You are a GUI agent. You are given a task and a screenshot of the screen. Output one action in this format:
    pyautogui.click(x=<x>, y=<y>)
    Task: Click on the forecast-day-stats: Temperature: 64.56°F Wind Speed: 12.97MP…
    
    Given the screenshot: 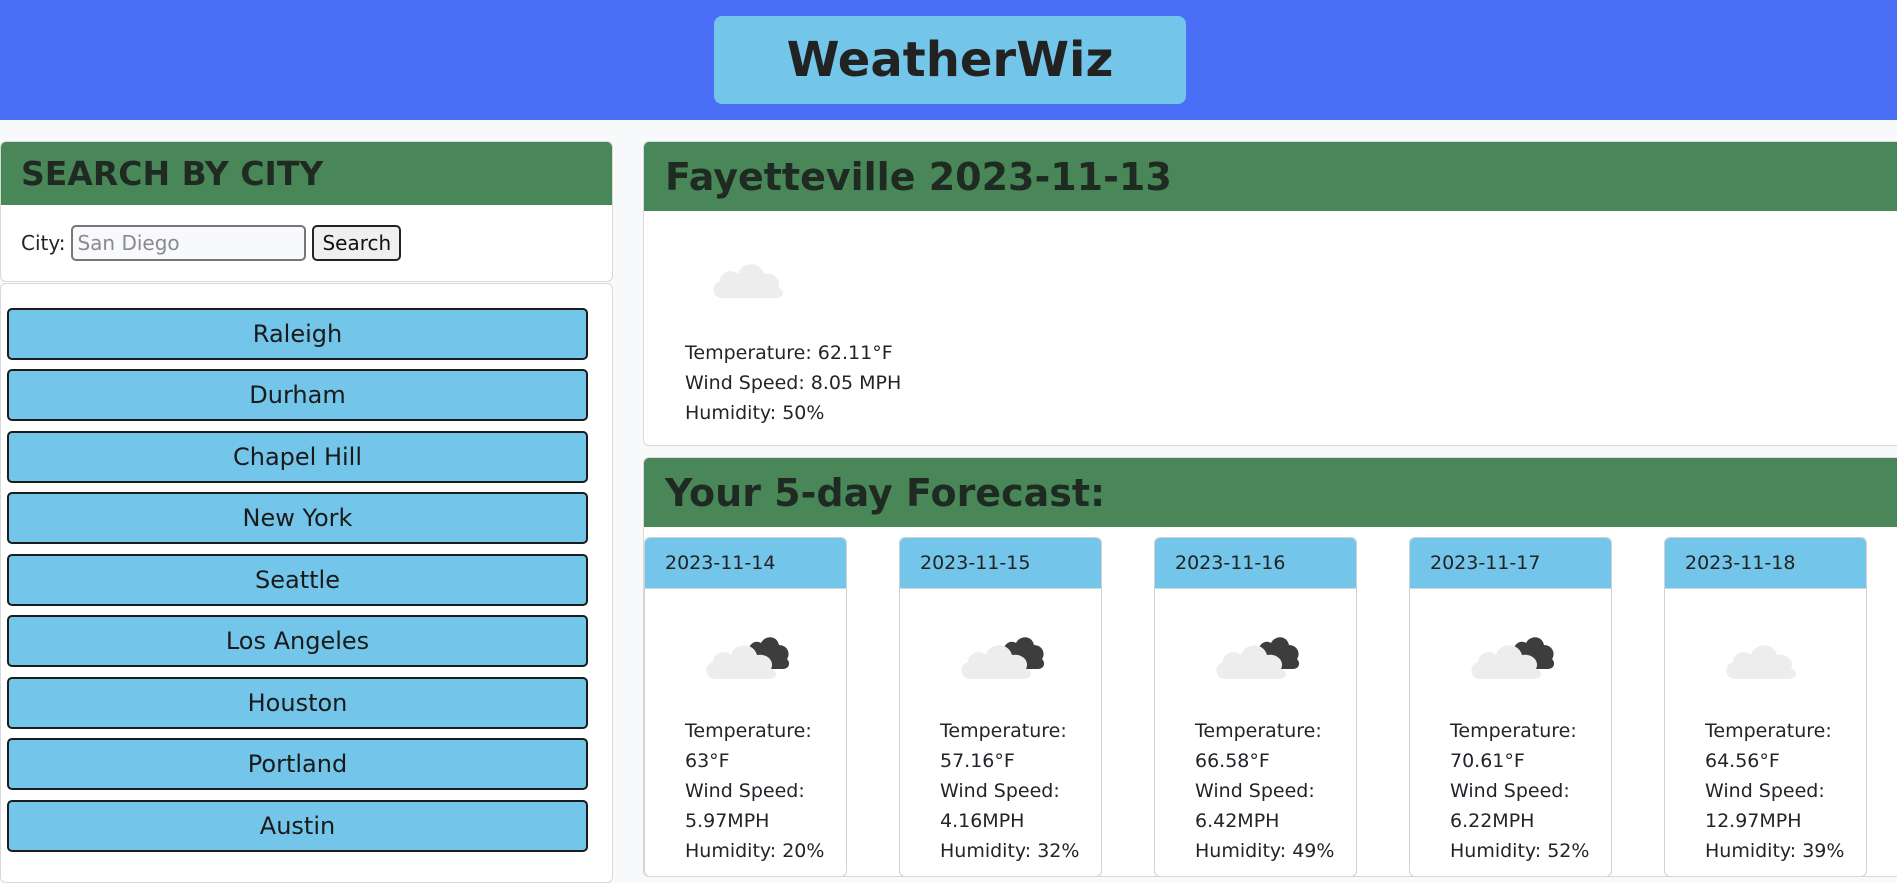 What is the action you would take?
    pyautogui.click(x=1785, y=791)
    